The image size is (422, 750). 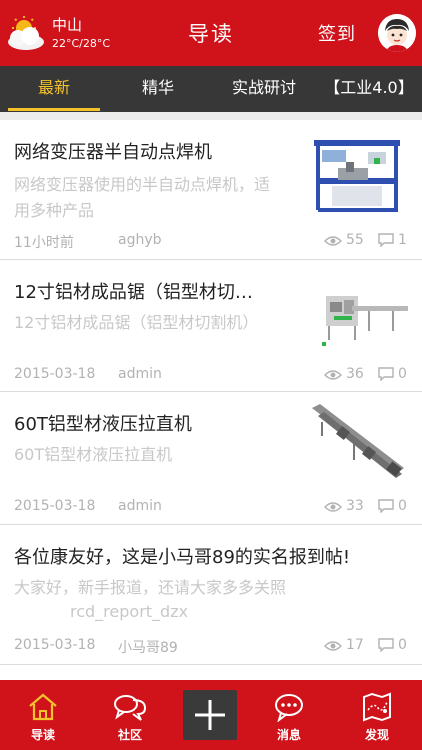 I want to click on nav-home-label: 导读, so click(x=42, y=735).